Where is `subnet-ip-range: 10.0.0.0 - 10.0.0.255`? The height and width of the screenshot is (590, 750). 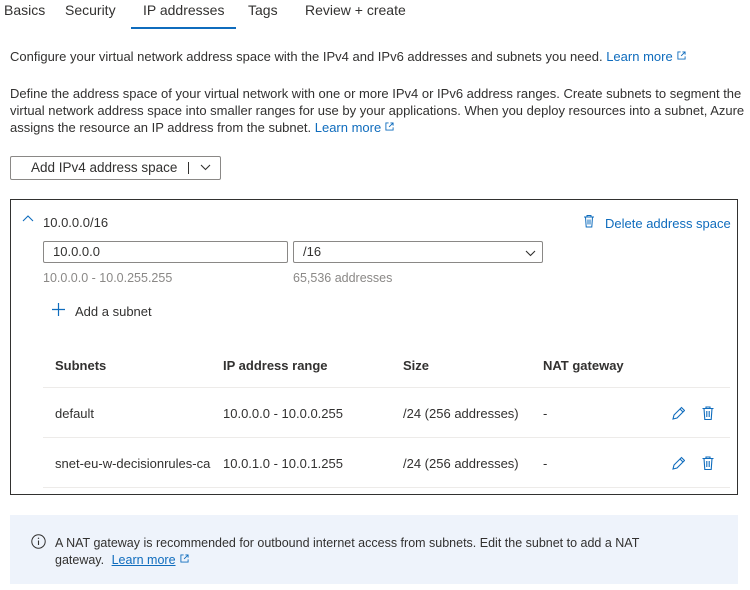
subnet-ip-range: 10.0.0.0 - 10.0.0.255 is located at coordinates (283, 413).